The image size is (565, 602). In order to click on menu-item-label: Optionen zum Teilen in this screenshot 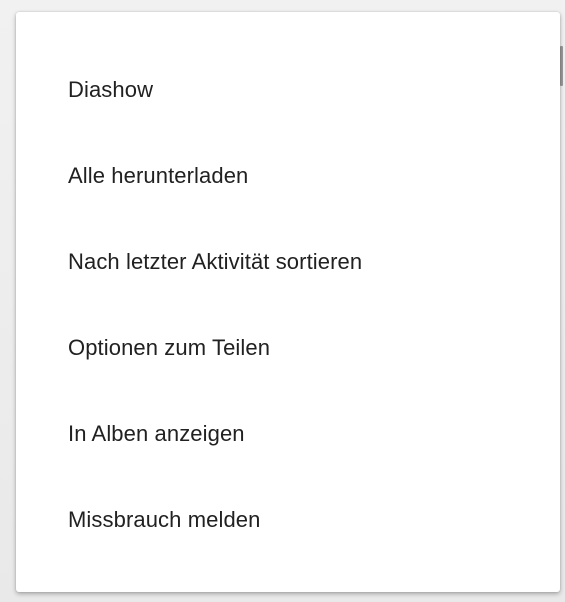, I will do `click(169, 347)`.